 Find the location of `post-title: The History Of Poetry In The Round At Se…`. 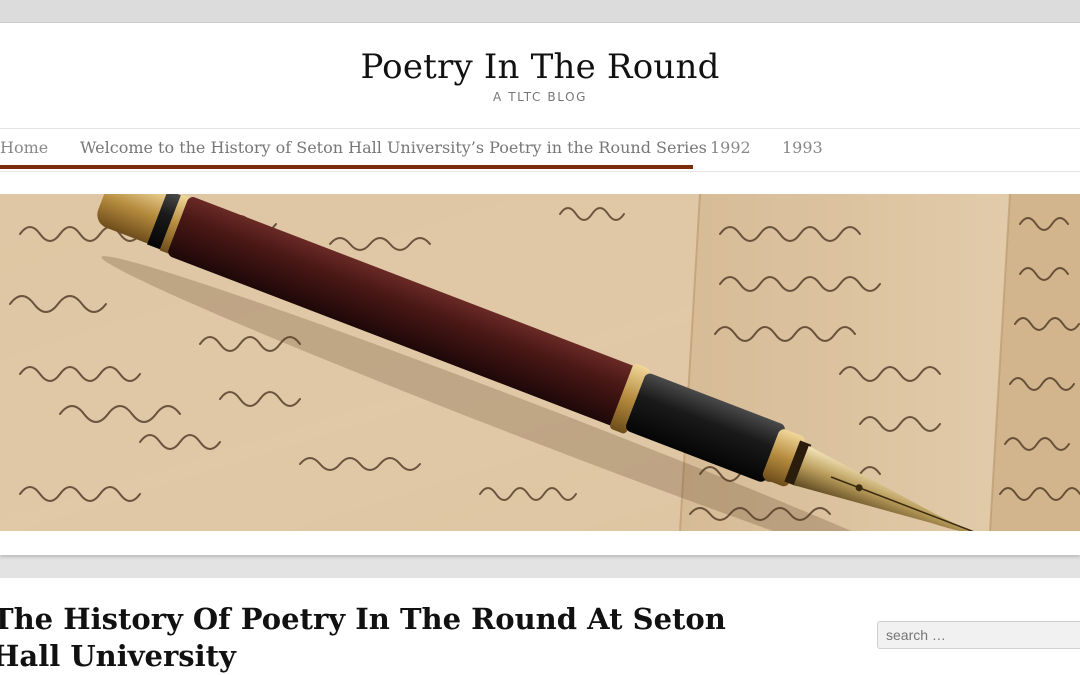

post-title: The History Of Poetry In The Round At Se… is located at coordinates (376, 638).